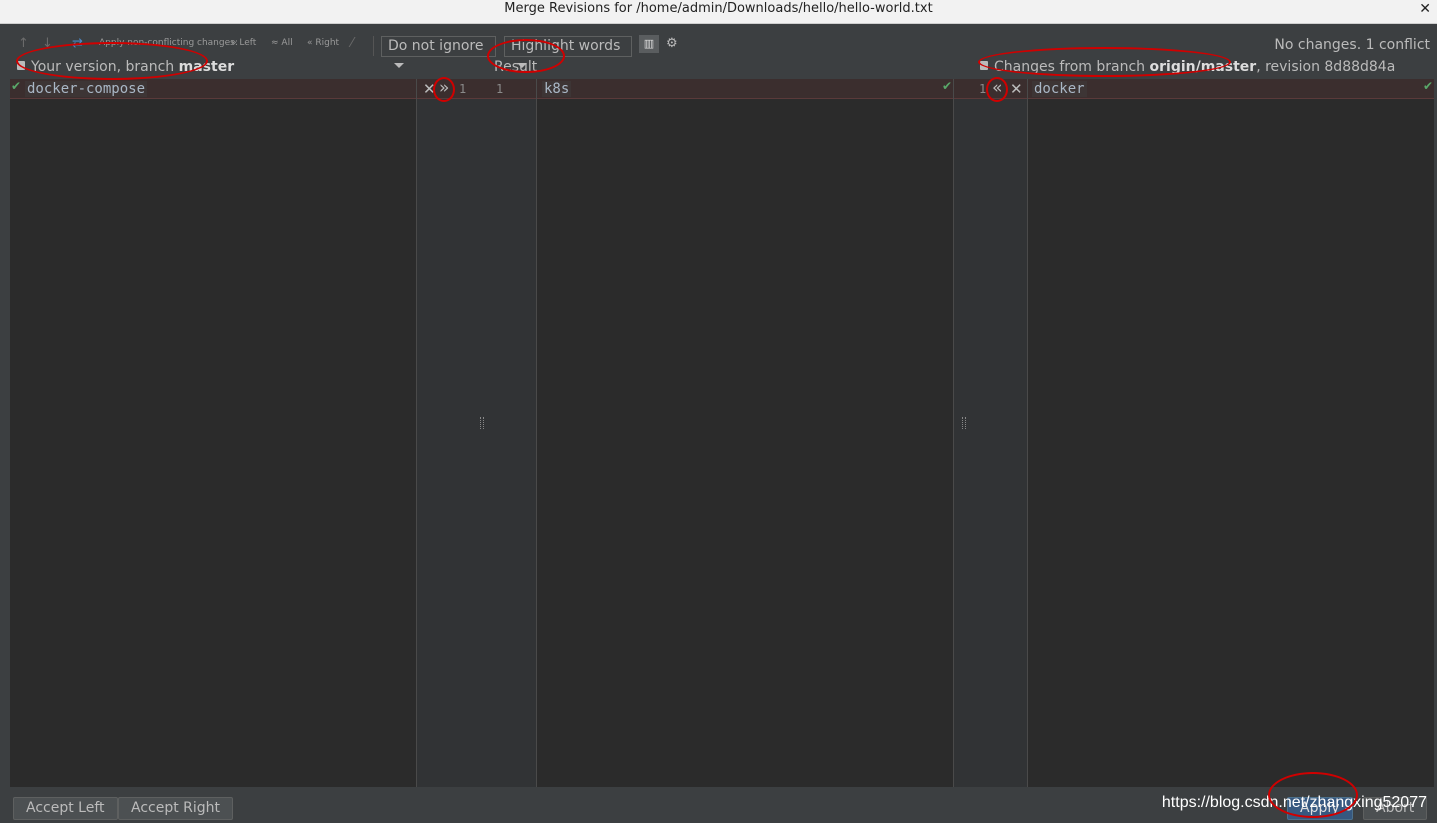  I want to click on gear-icon: ⚙, so click(672, 43).